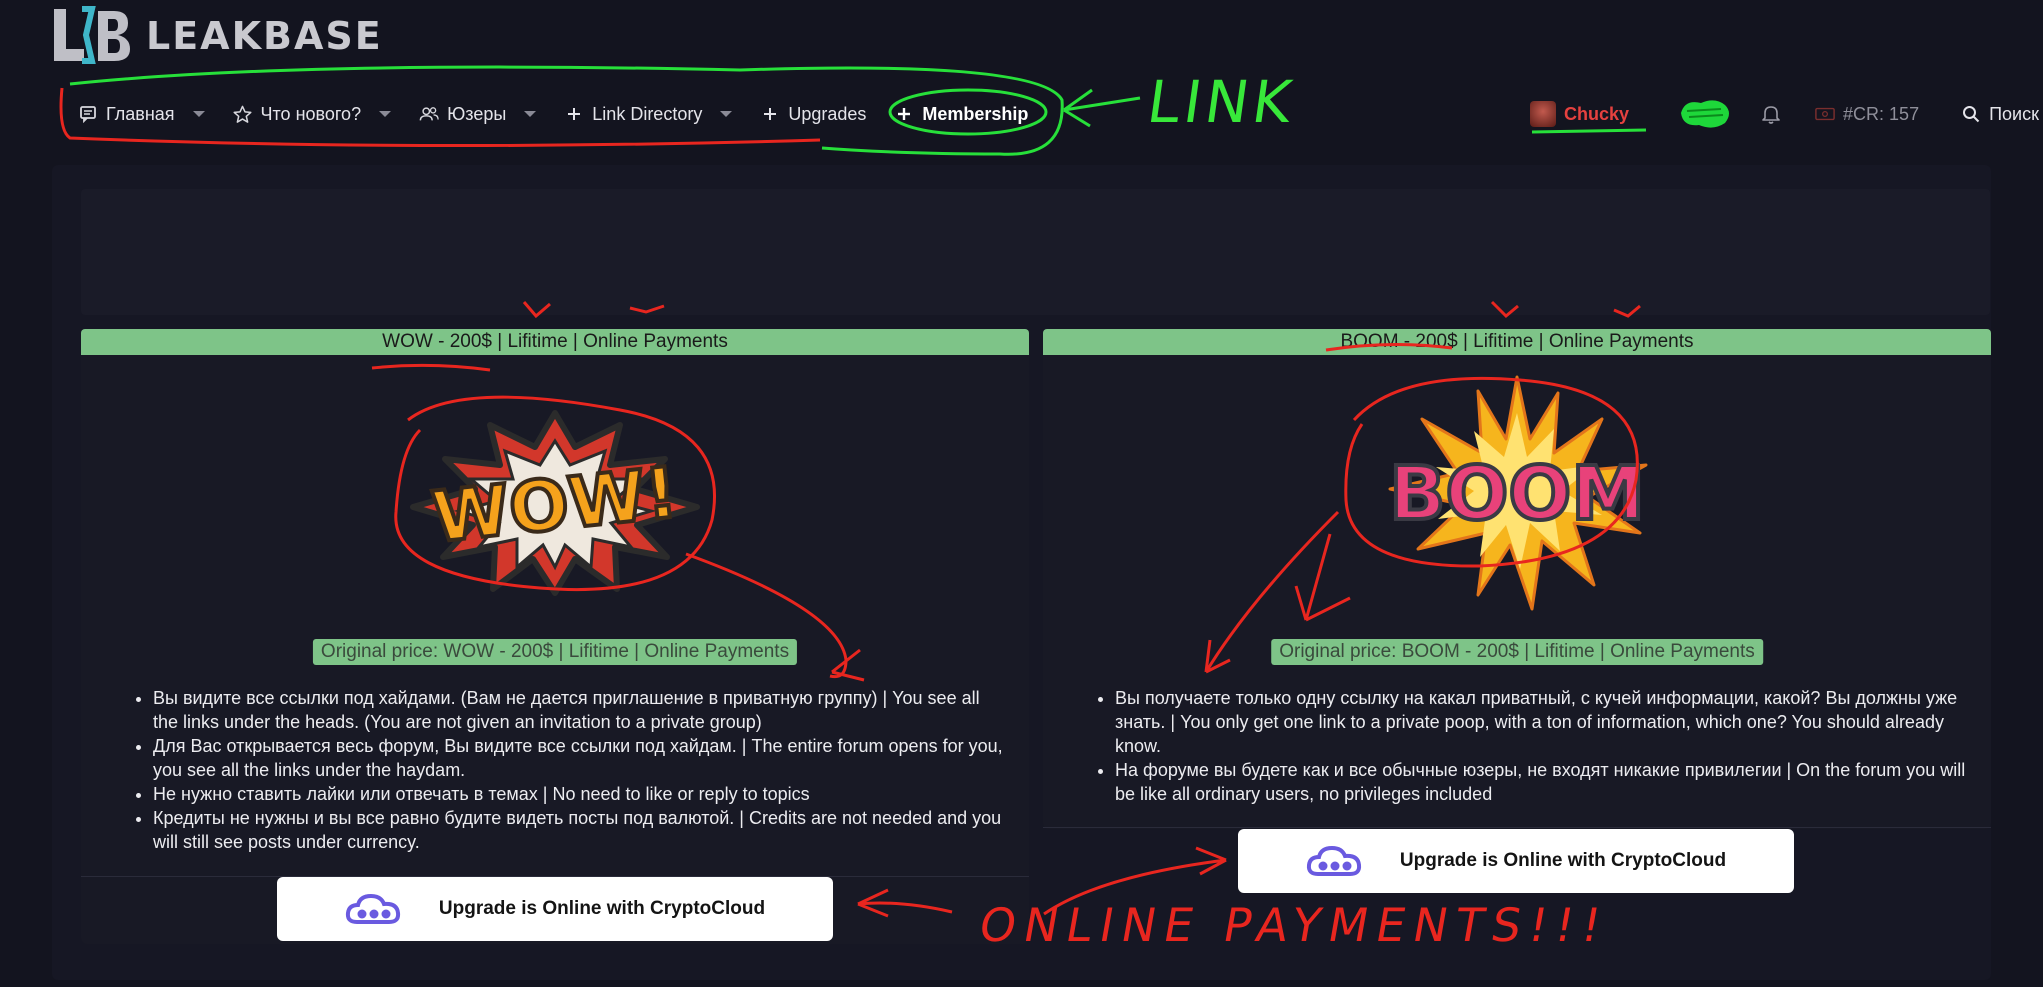 Image resolution: width=2043 pixels, height=987 pixels. I want to click on nav-label: Link Directory, so click(647, 113).